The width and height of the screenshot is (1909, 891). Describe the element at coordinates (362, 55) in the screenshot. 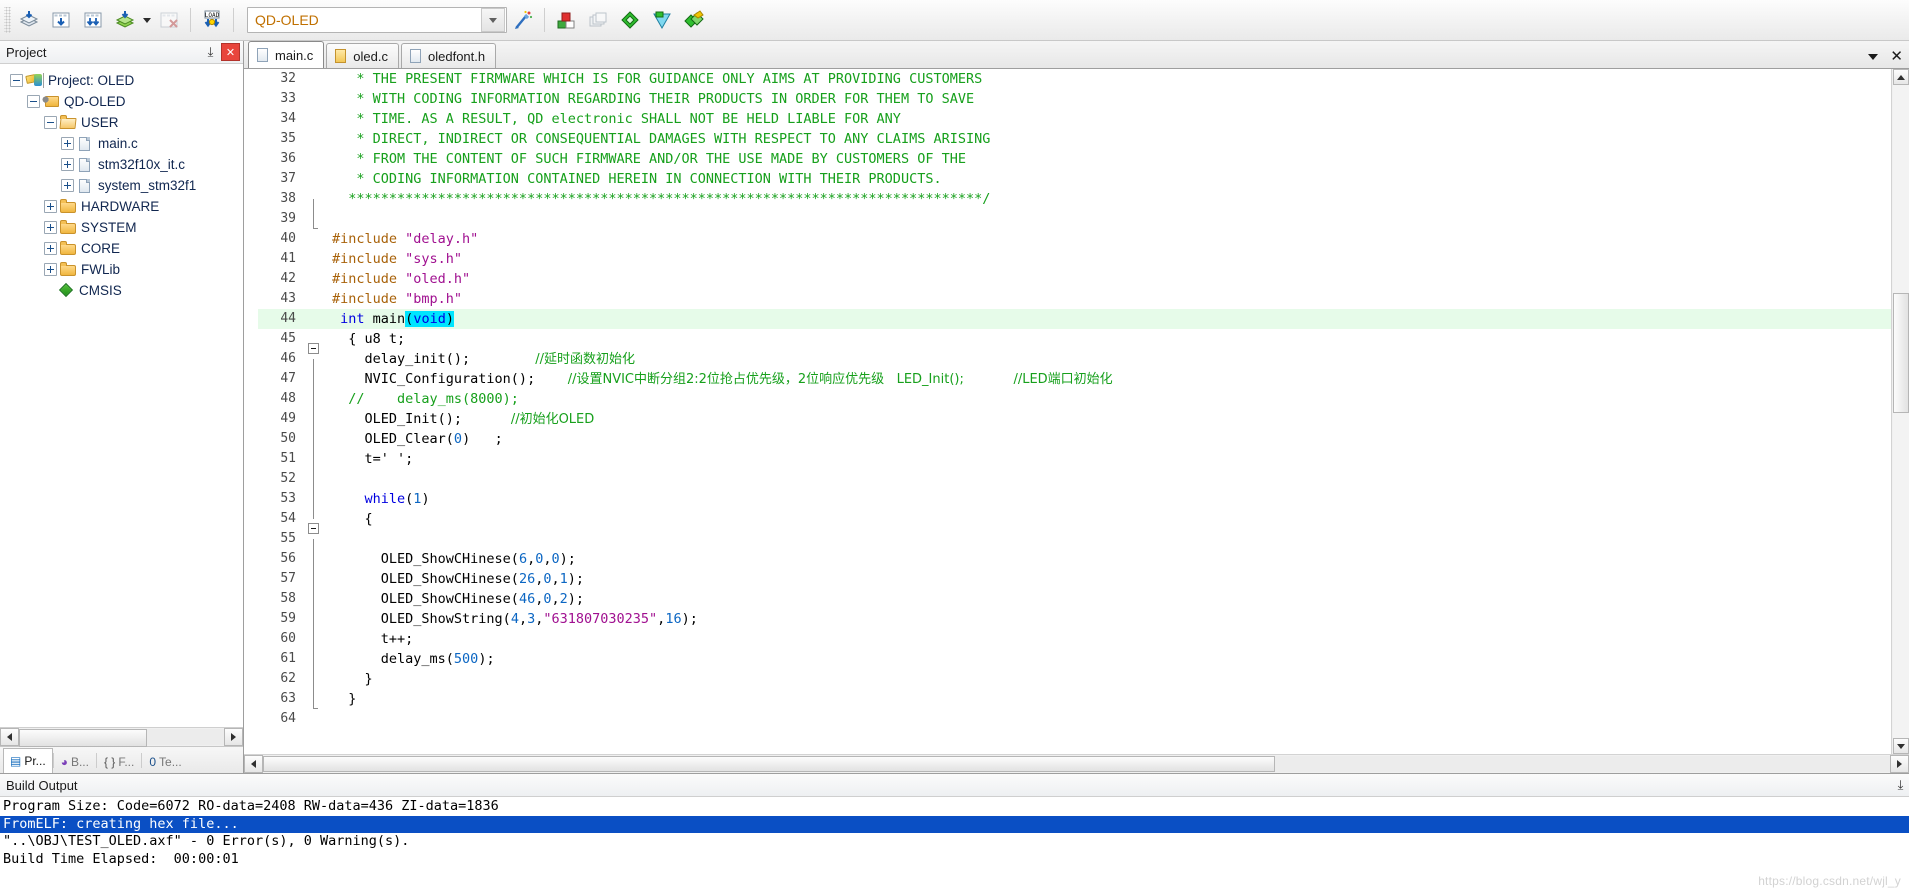

I see `editor-tab-oledc: oled.c` at that location.